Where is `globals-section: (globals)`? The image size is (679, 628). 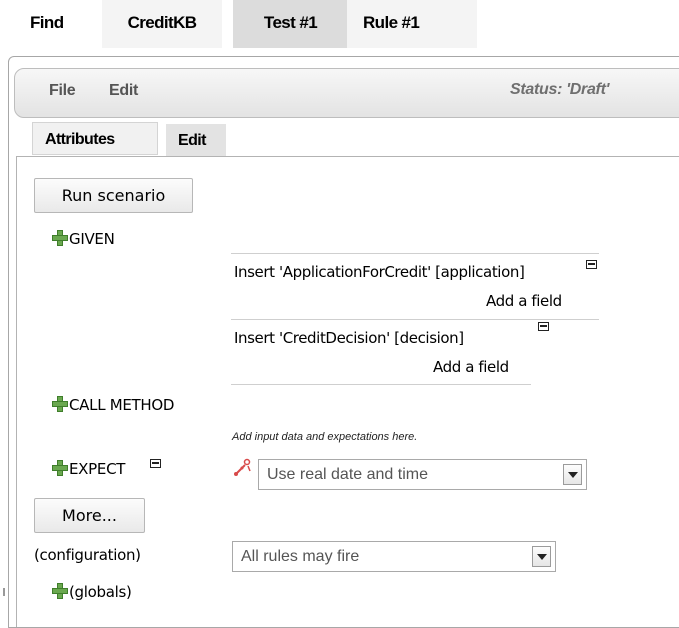 globals-section: (globals) is located at coordinates (92, 592).